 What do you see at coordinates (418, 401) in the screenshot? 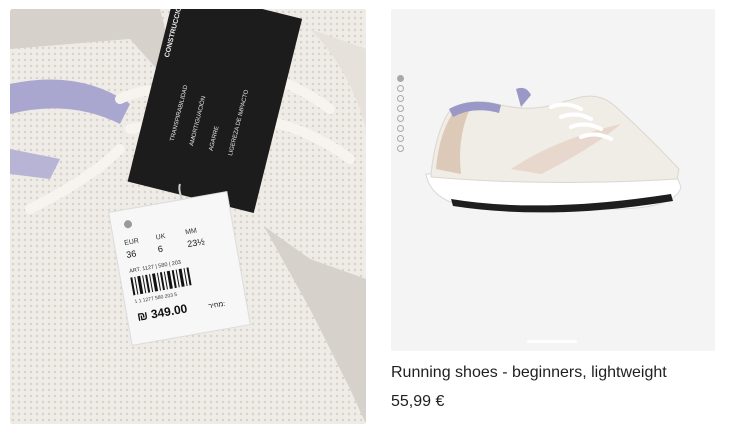
I see `product-price: 55,99 €` at bounding box center [418, 401].